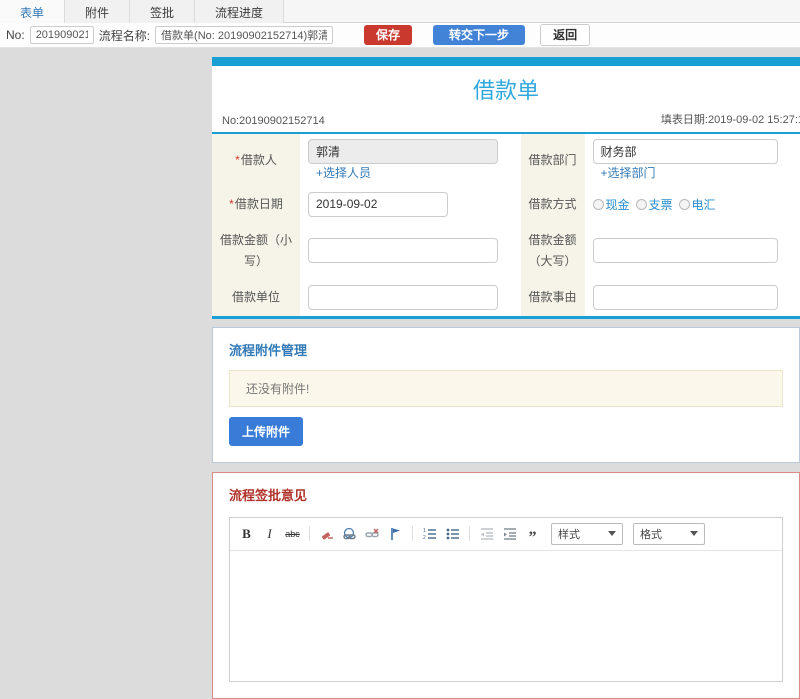  What do you see at coordinates (506, 349) in the screenshot?
I see `attachment-section-title: 流程附件管理` at bounding box center [506, 349].